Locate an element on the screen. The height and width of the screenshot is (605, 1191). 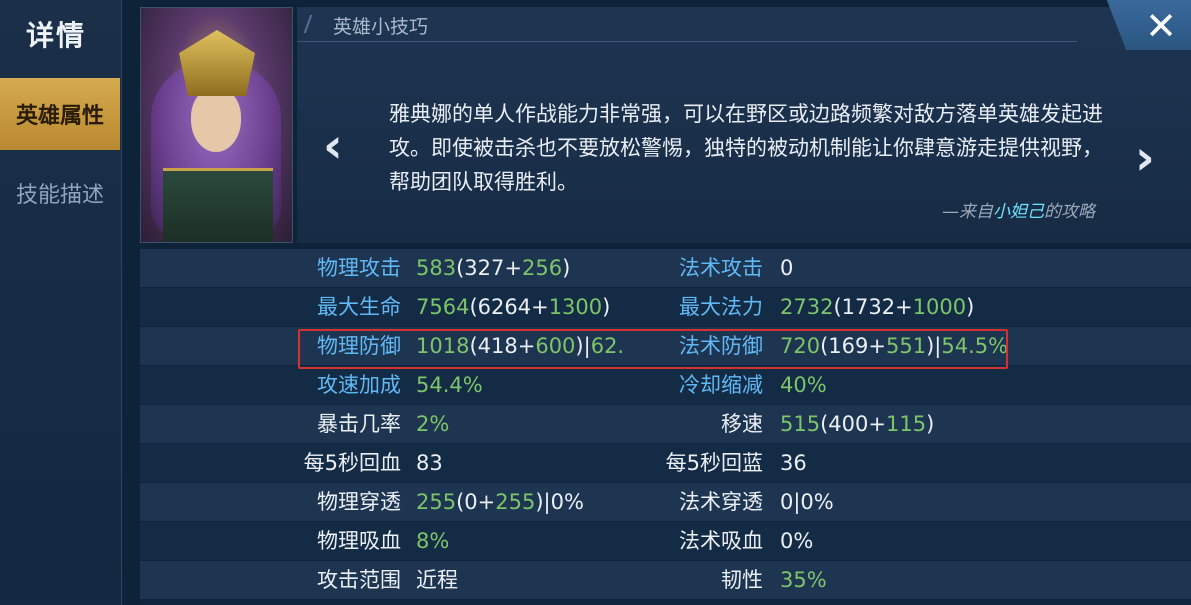
stat-value: 583(327+256) is located at coordinates (493, 268).